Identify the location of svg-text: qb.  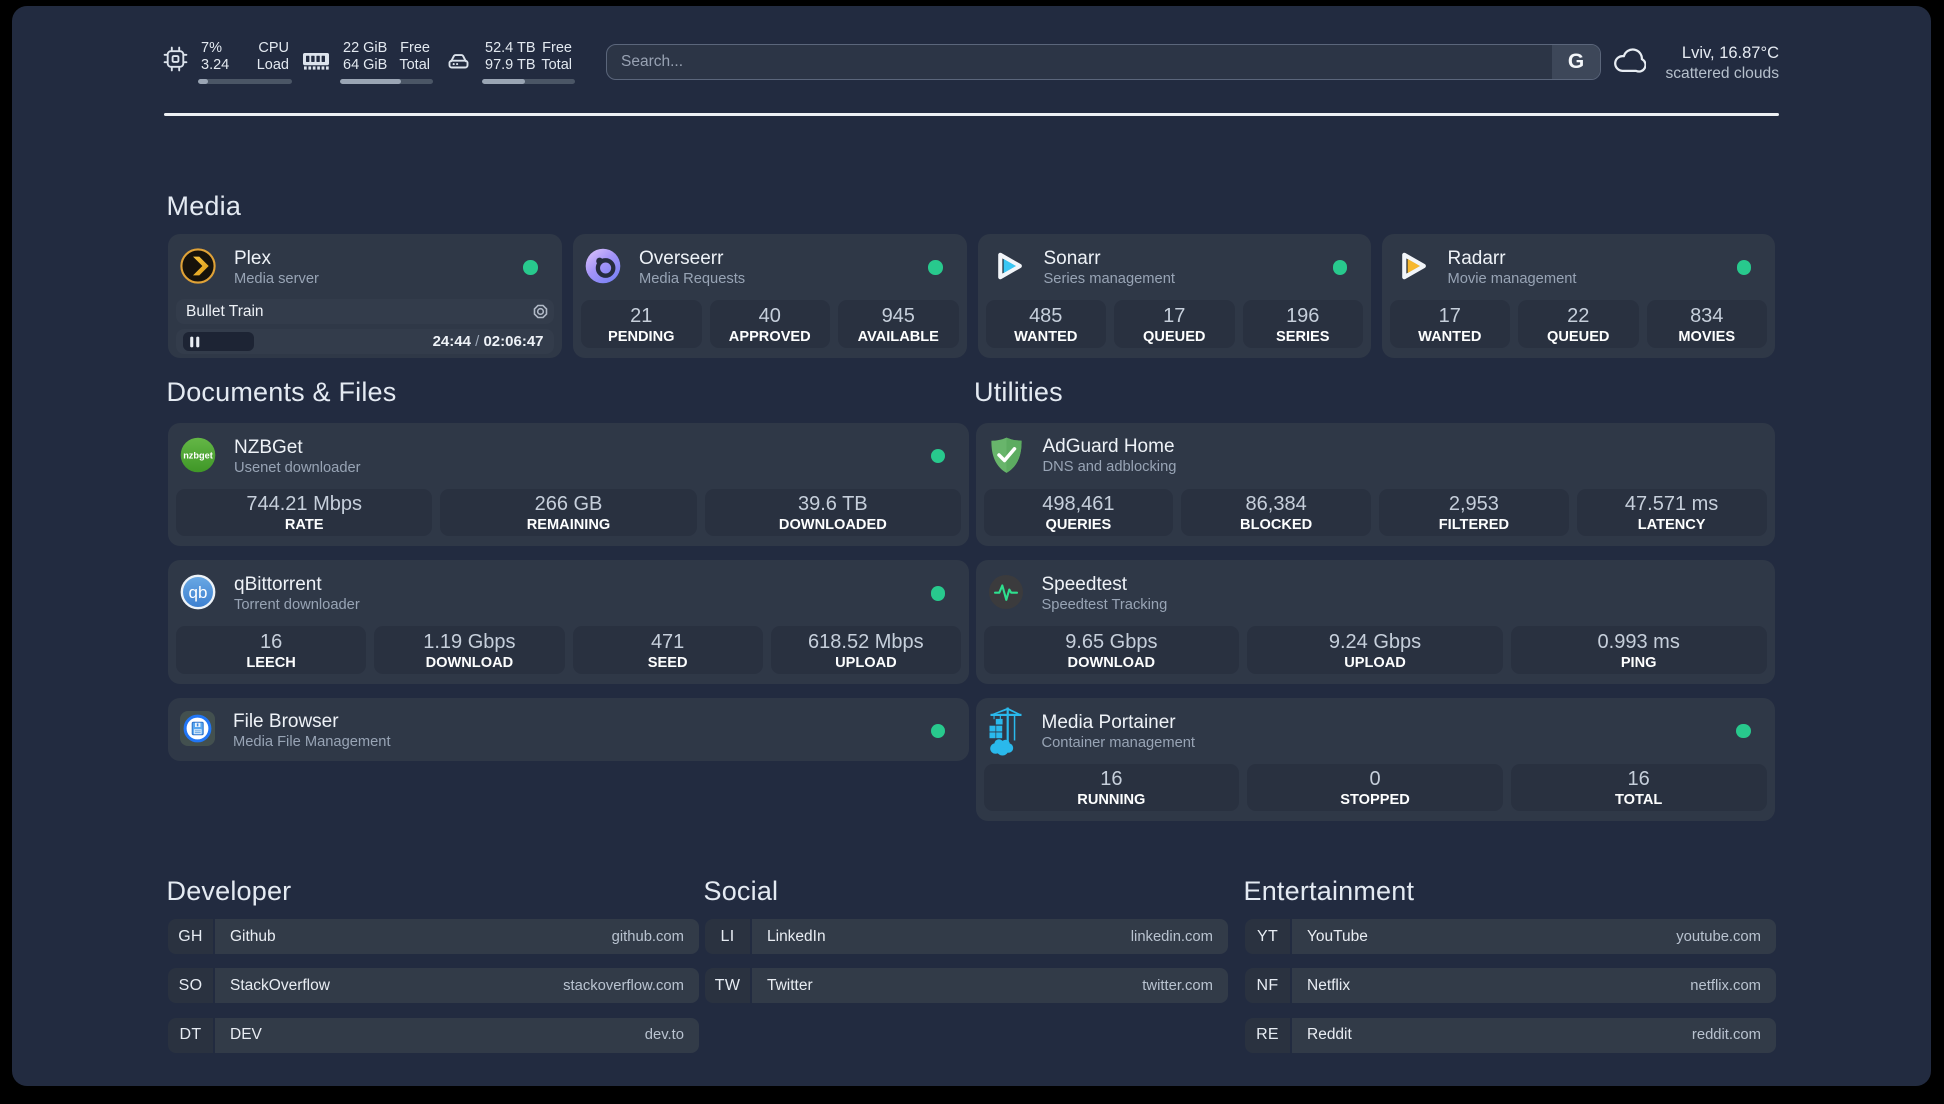
(198, 592).